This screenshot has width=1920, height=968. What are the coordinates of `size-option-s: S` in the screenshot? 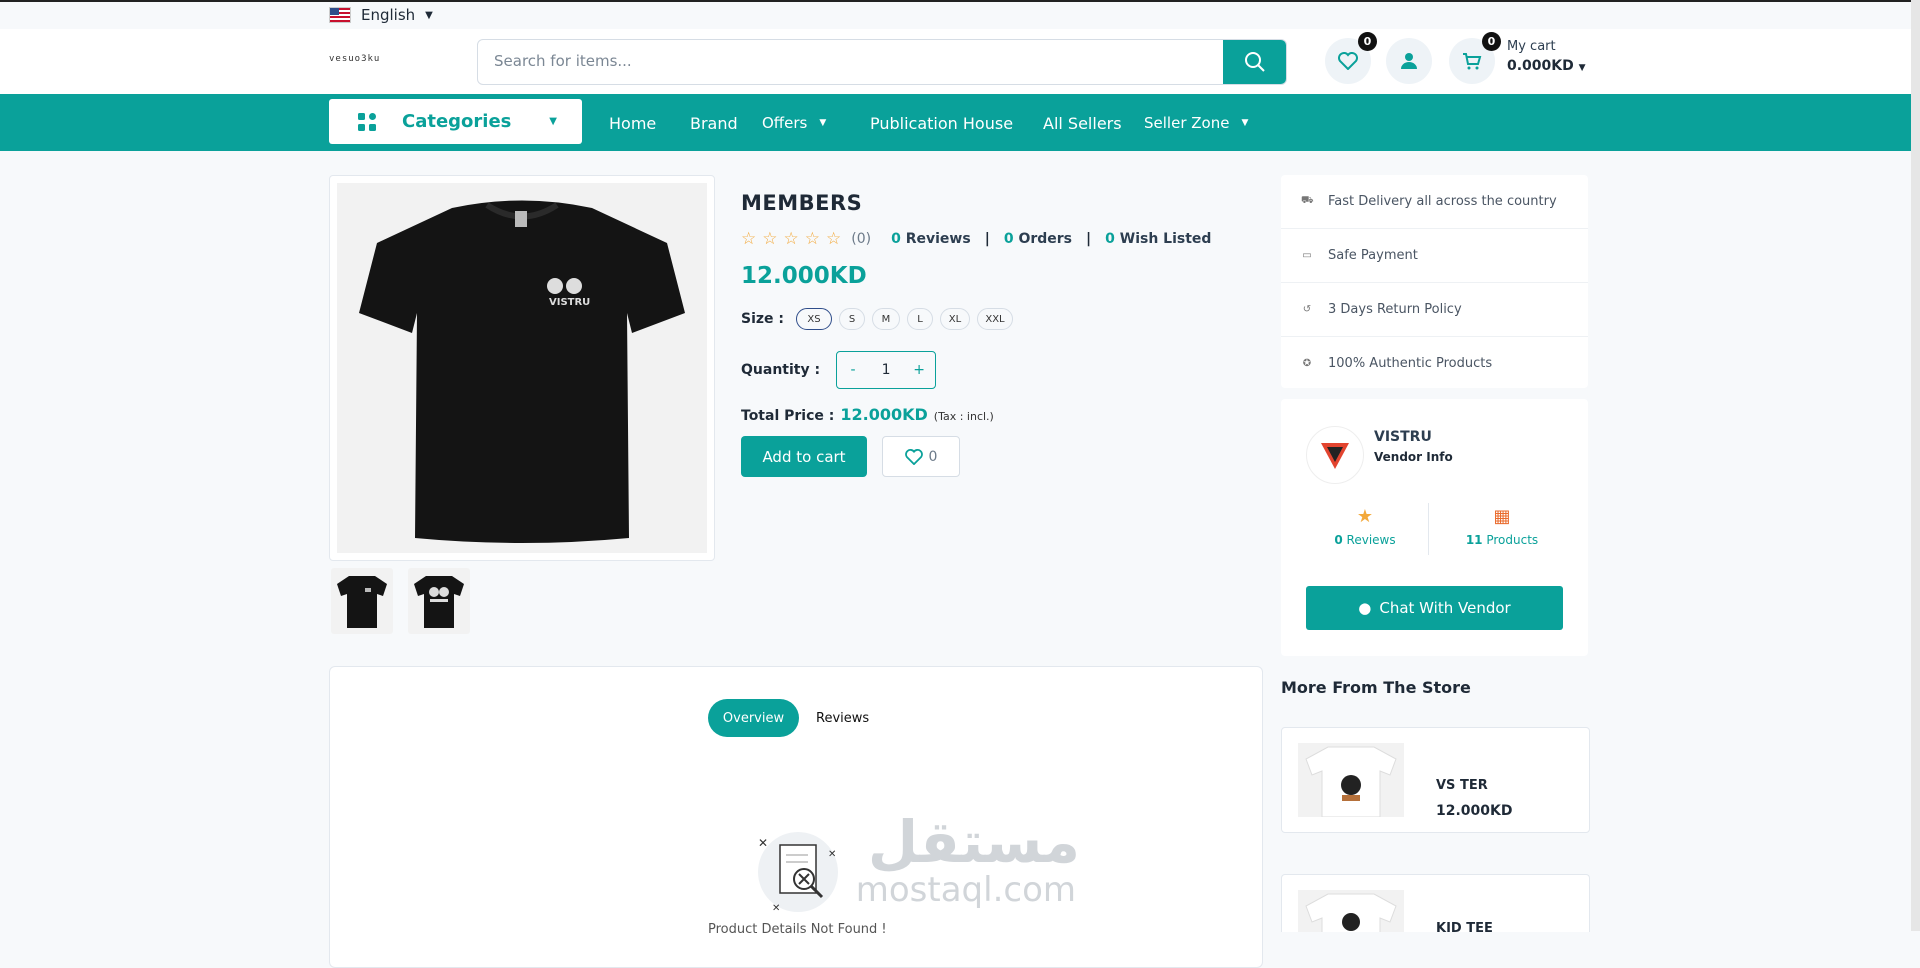 It's located at (852, 319).